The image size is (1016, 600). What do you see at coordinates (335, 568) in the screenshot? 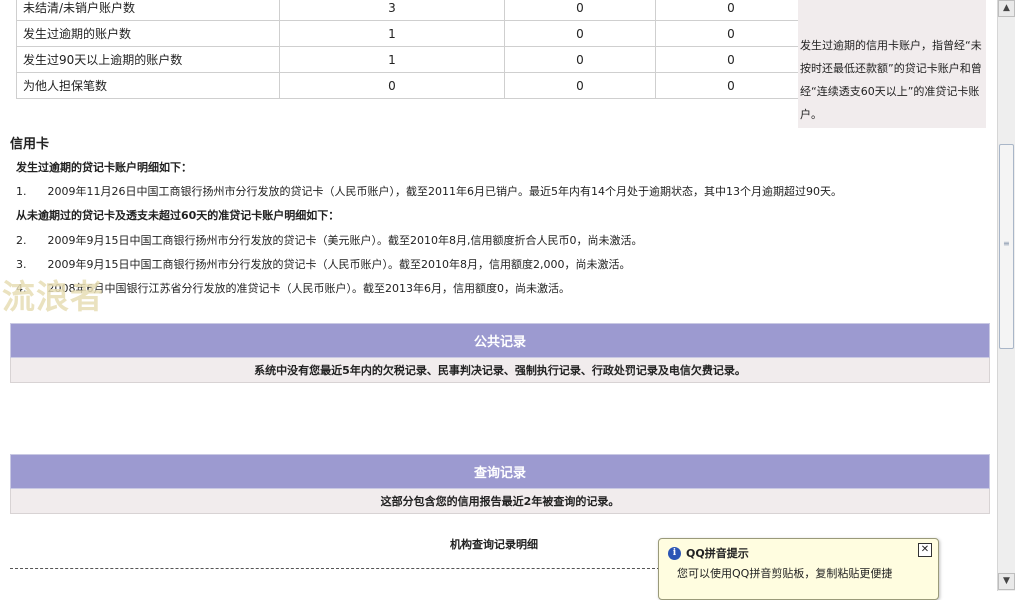
I see `divider` at bounding box center [335, 568].